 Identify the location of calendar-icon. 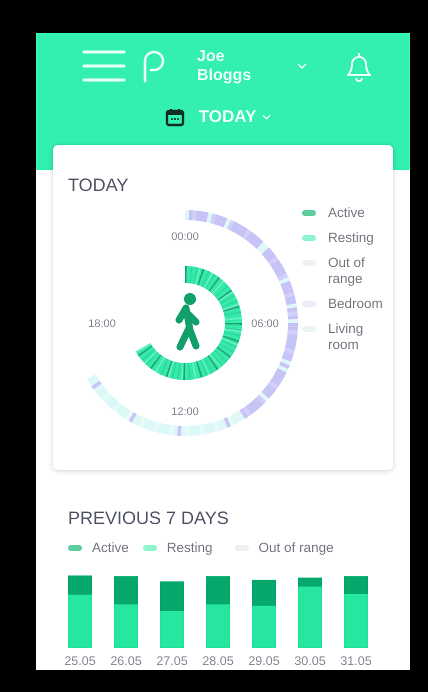
(174, 117).